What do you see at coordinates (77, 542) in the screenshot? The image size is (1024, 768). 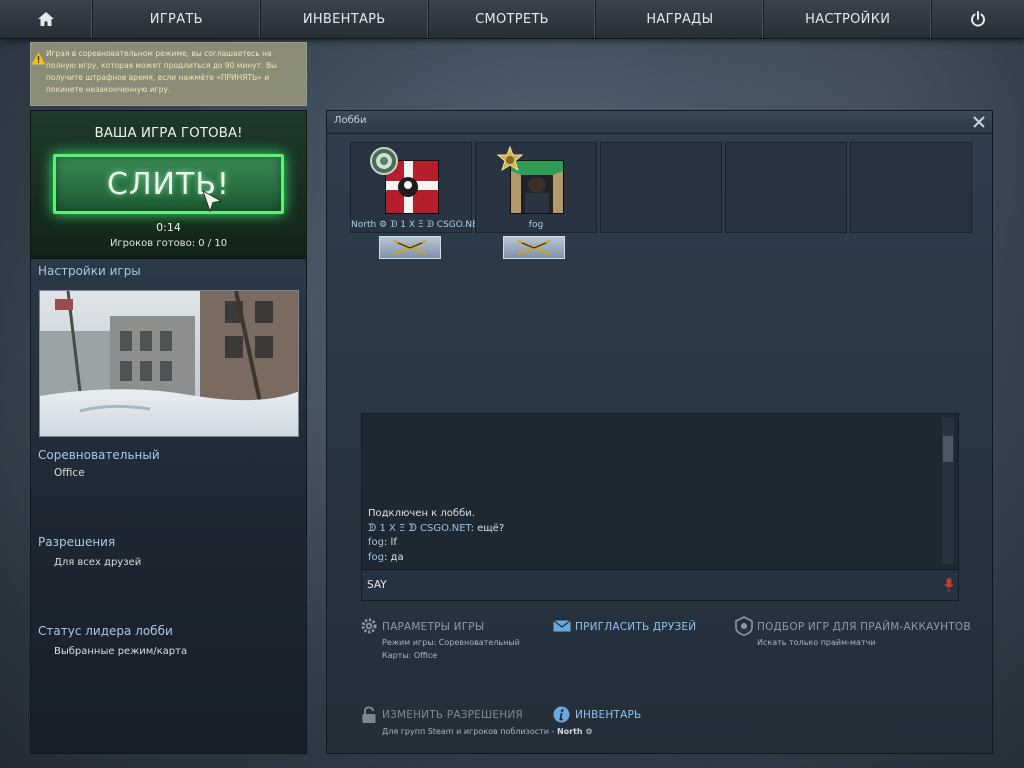 I see `permissions-heading: Разрешения` at bounding box center [77, 542].